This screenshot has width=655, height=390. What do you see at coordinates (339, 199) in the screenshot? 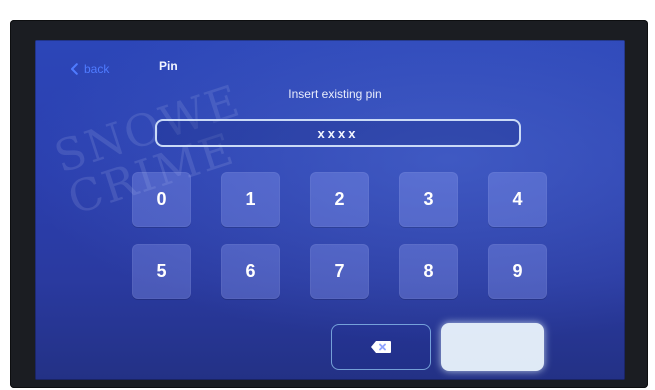
I see `key-2: 2` at bounding box center [339, 199].